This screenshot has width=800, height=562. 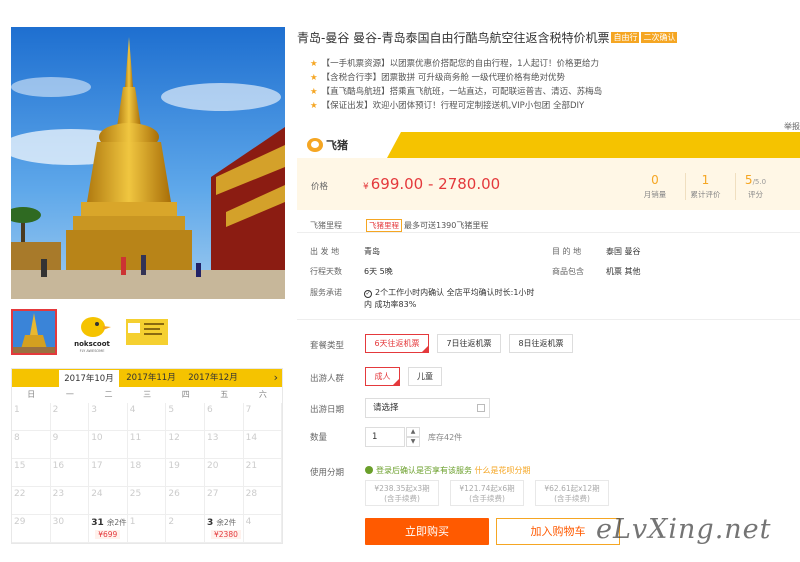 What do you see at coordinates (108, 501) in the screenshot?
I see `calendar-day: 24` at bounding box center [108, 501].